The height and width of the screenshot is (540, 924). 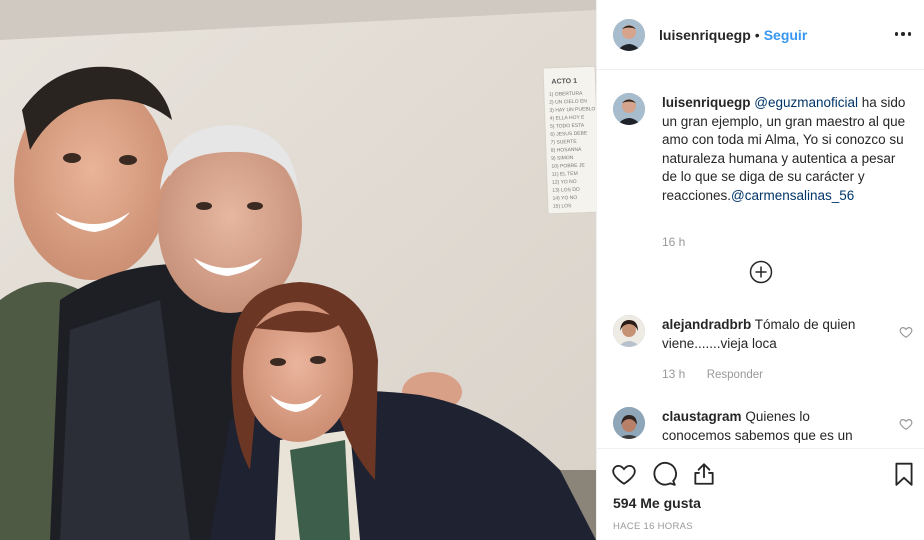 What do you see at coordinates (566, 150) in the screenshot?
I see `wall-sign-line: 8) HOSANNA` at bounding box center [566, 150].